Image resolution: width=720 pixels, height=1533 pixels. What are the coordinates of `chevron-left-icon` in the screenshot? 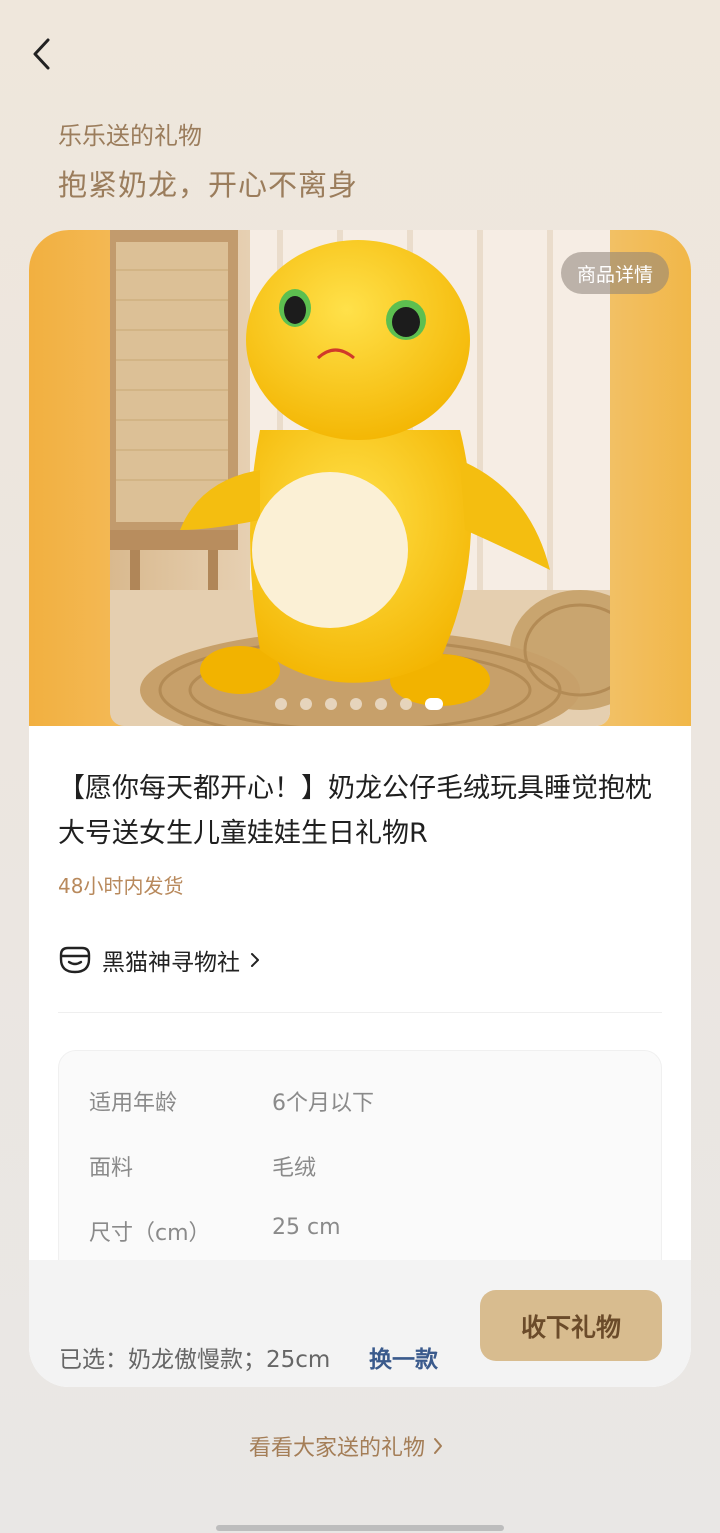 It's located at (41, 54).